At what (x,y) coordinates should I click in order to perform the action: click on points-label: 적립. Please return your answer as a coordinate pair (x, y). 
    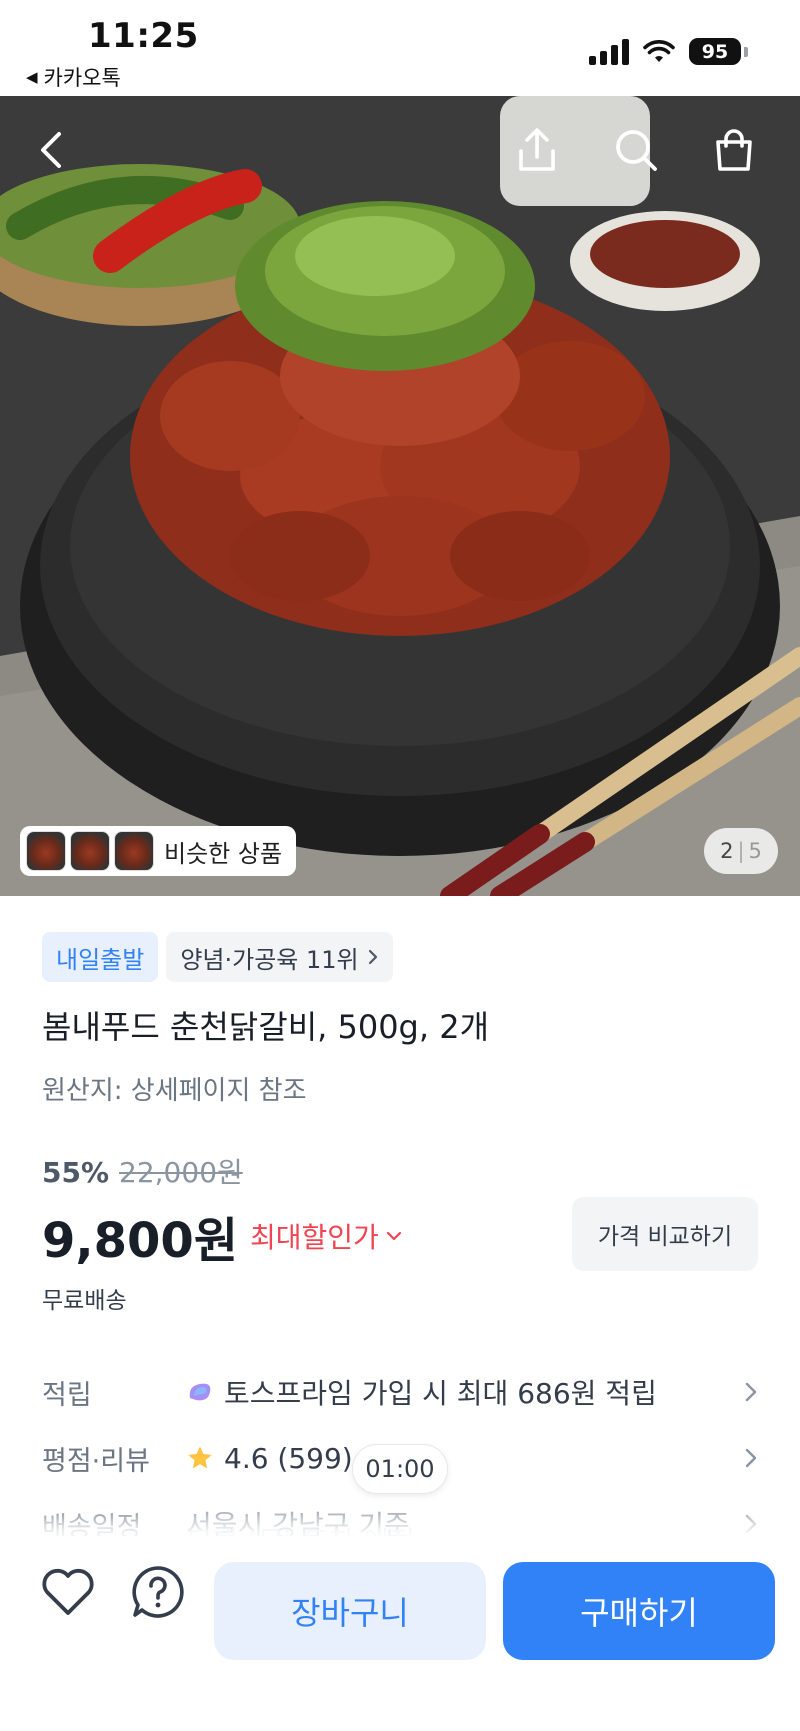
    Looking at the image, I should click on (67, 1395).